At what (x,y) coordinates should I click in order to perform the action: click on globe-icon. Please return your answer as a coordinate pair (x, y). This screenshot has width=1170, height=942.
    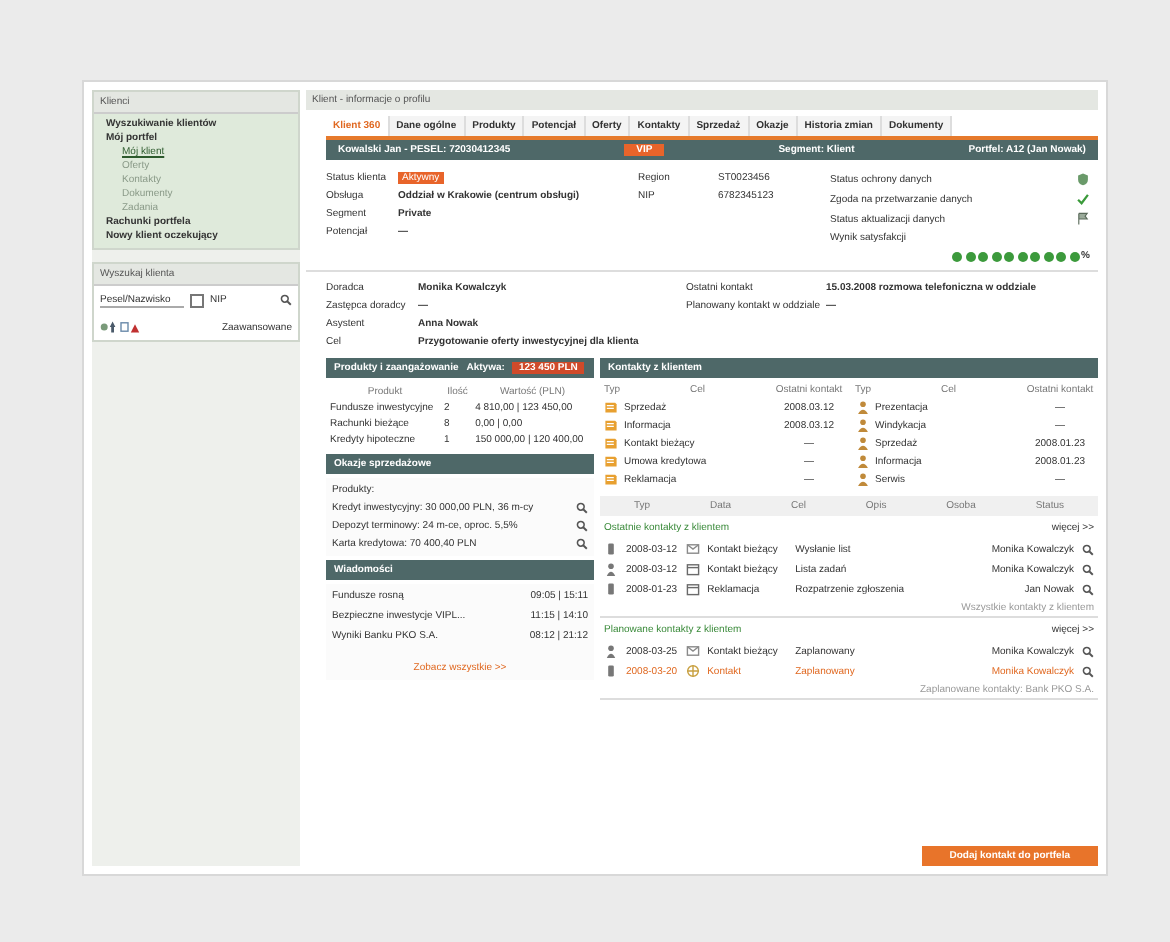
    Looking at the image, I should click on (692, 671).